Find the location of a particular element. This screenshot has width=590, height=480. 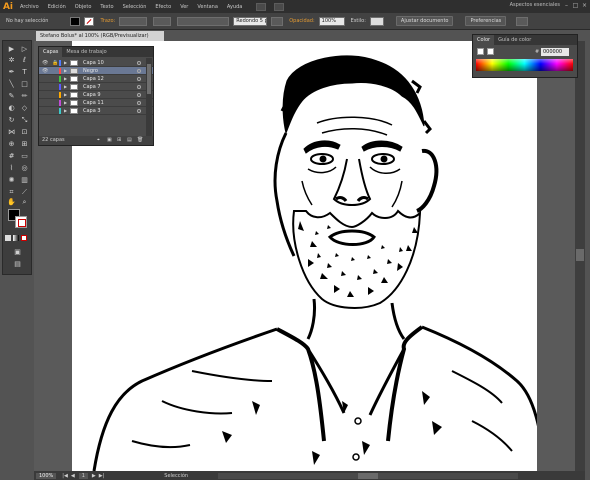

layer-name: Capa 11 is located at coordinates (93, 103).